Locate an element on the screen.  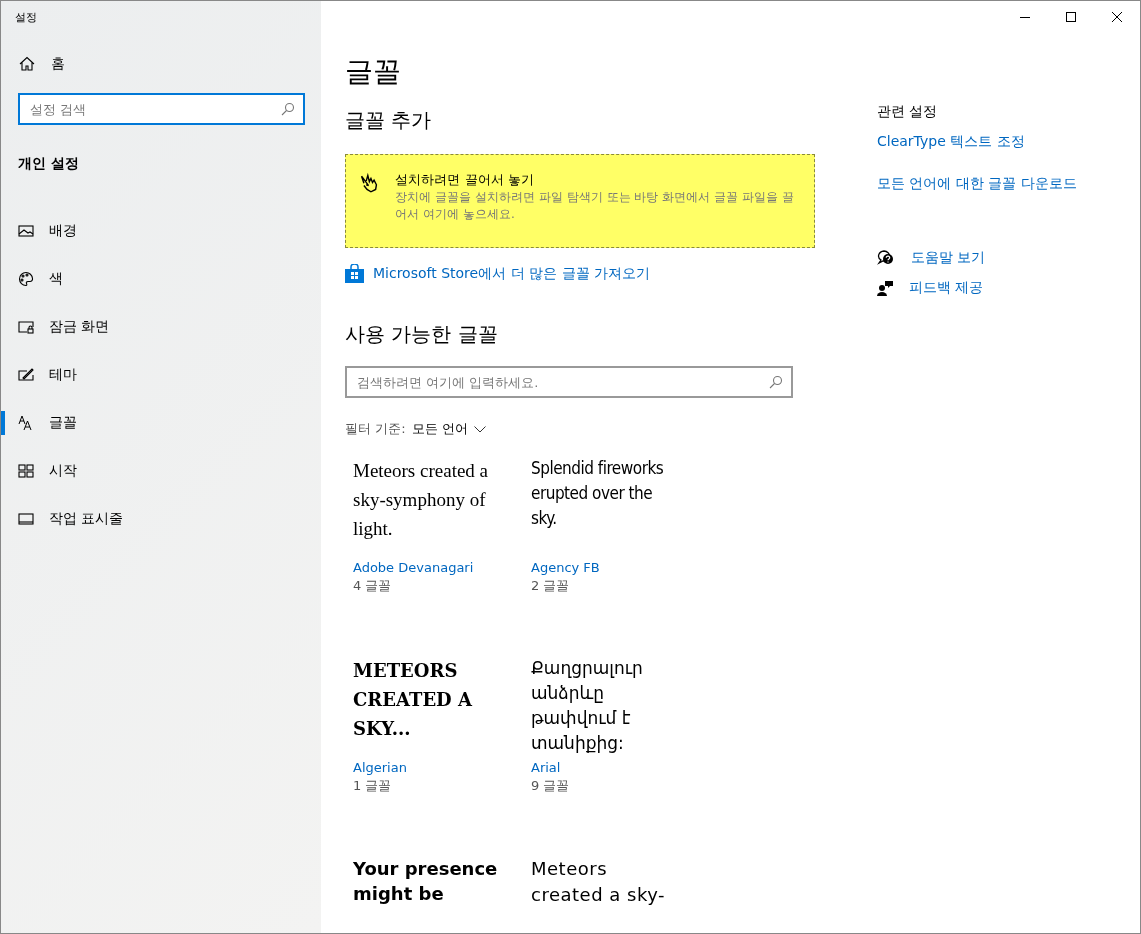
section-heading: 글꼴 추가 is located at coordinates (389, 120).